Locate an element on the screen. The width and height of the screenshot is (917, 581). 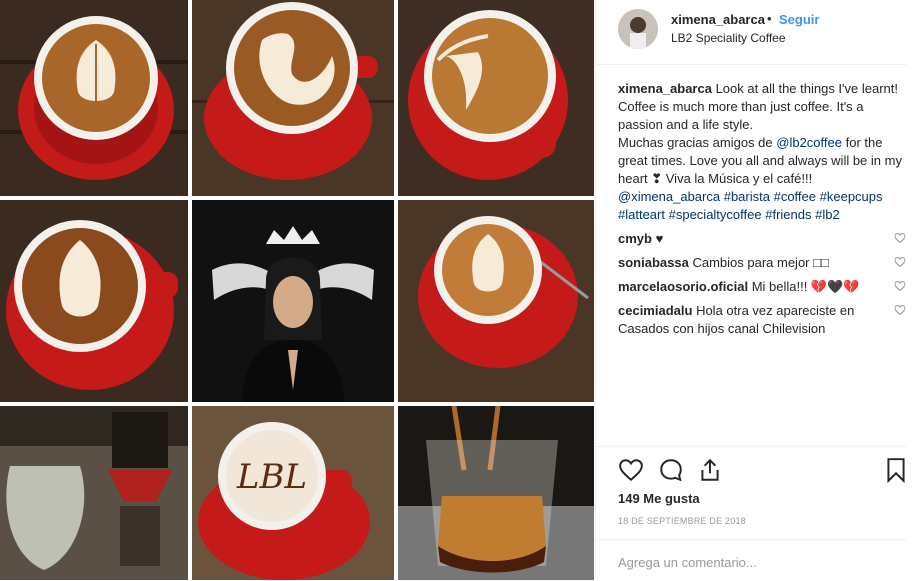
hashtag-link: #keepcups is located at coordinates (851, 196).